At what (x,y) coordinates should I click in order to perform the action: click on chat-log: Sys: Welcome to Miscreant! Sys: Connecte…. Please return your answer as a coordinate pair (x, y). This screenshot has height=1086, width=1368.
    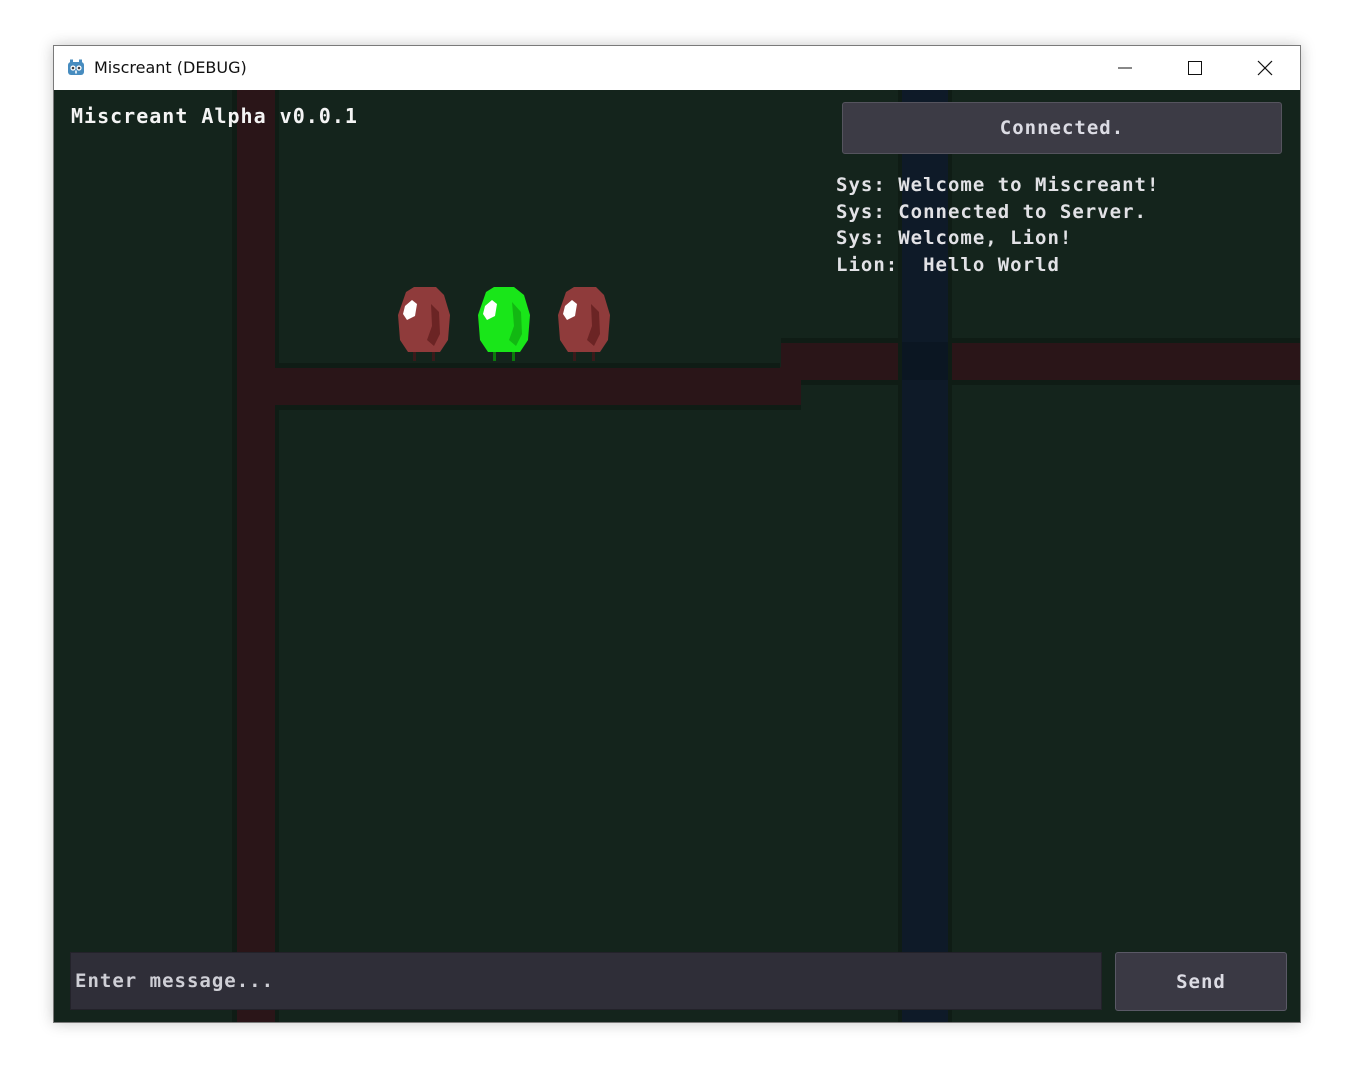
    Looking at the image, I should click on (1056, 225).